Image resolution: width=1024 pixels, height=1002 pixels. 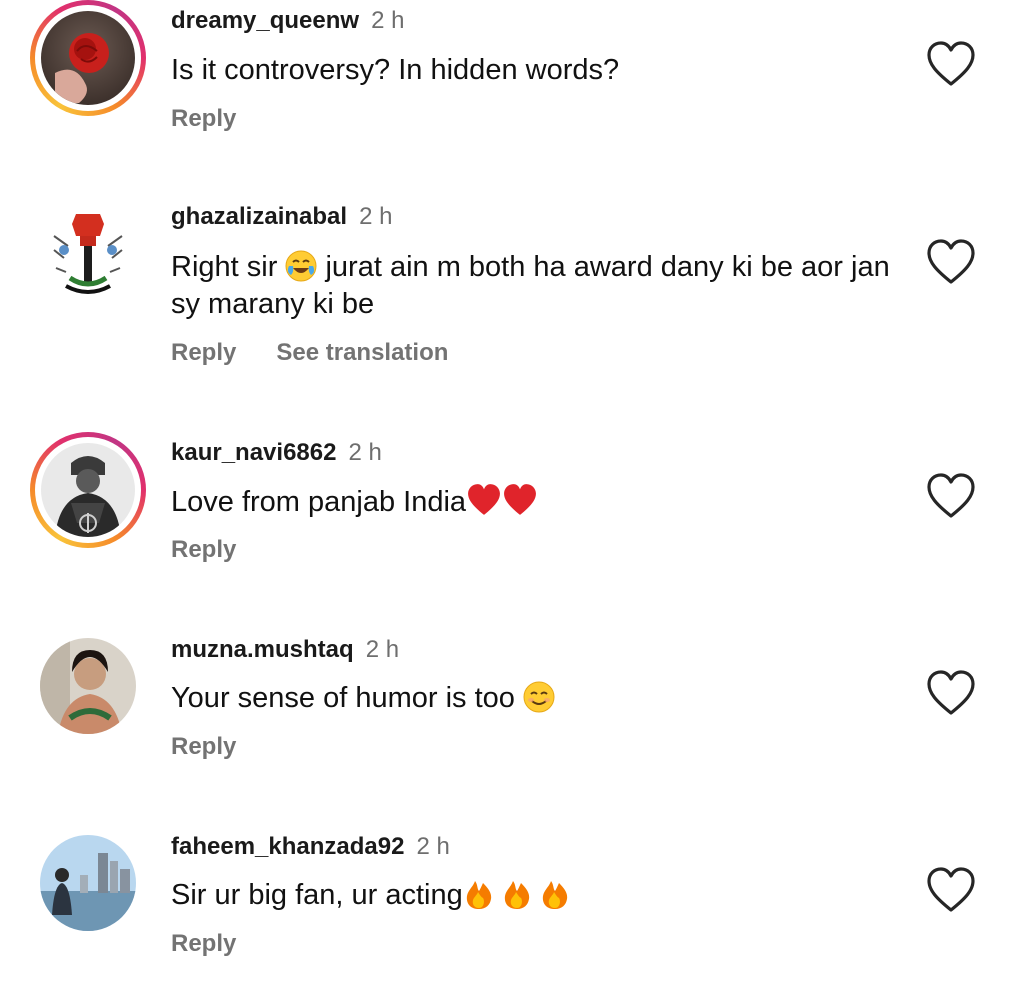 I want to click on comment-text-part: Right sir, so click(x=228, y=267).